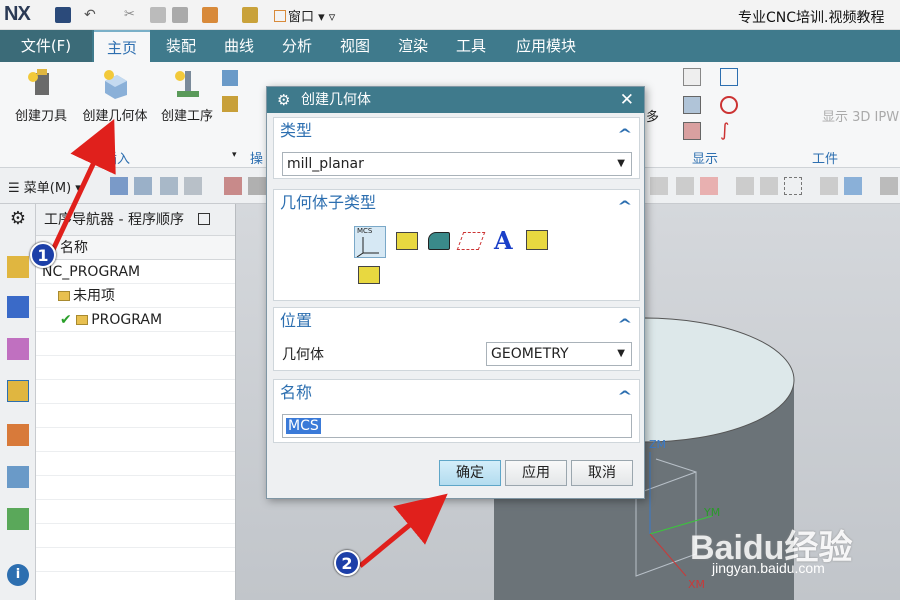 The width and height of the screenshot is (900, 600). What do you see at coordinates (180, 15) in the screenshot?
I see `paste-icon` at bounding box center [180, 15].